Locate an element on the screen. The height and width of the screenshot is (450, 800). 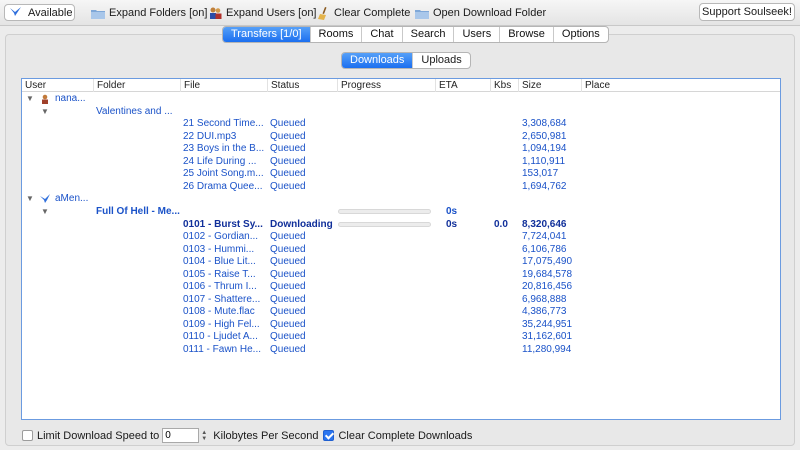
column-header-folder: Folder is located at coordinates (137, 85).